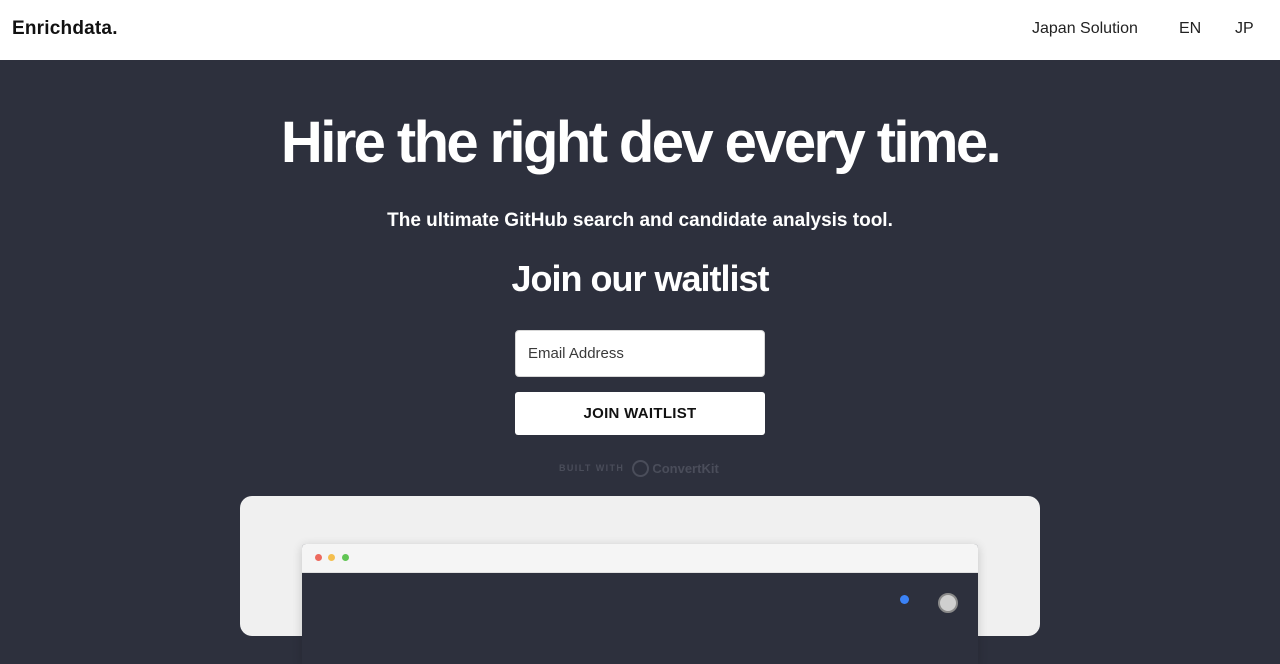 This screenshot has width=1280, height=664. I want to click on browser-mockup, so click(640, 604).